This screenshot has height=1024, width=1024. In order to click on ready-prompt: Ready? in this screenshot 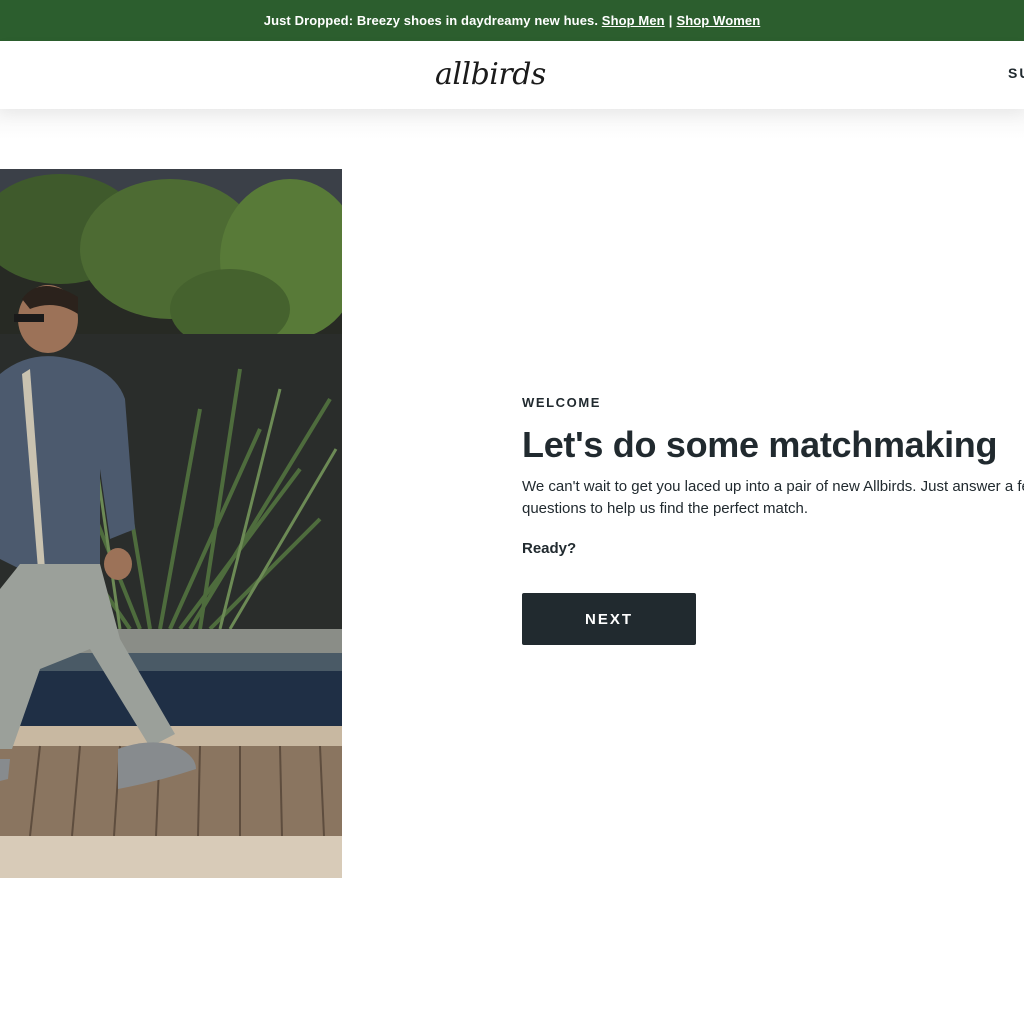, I will do `click(549, 548)`.